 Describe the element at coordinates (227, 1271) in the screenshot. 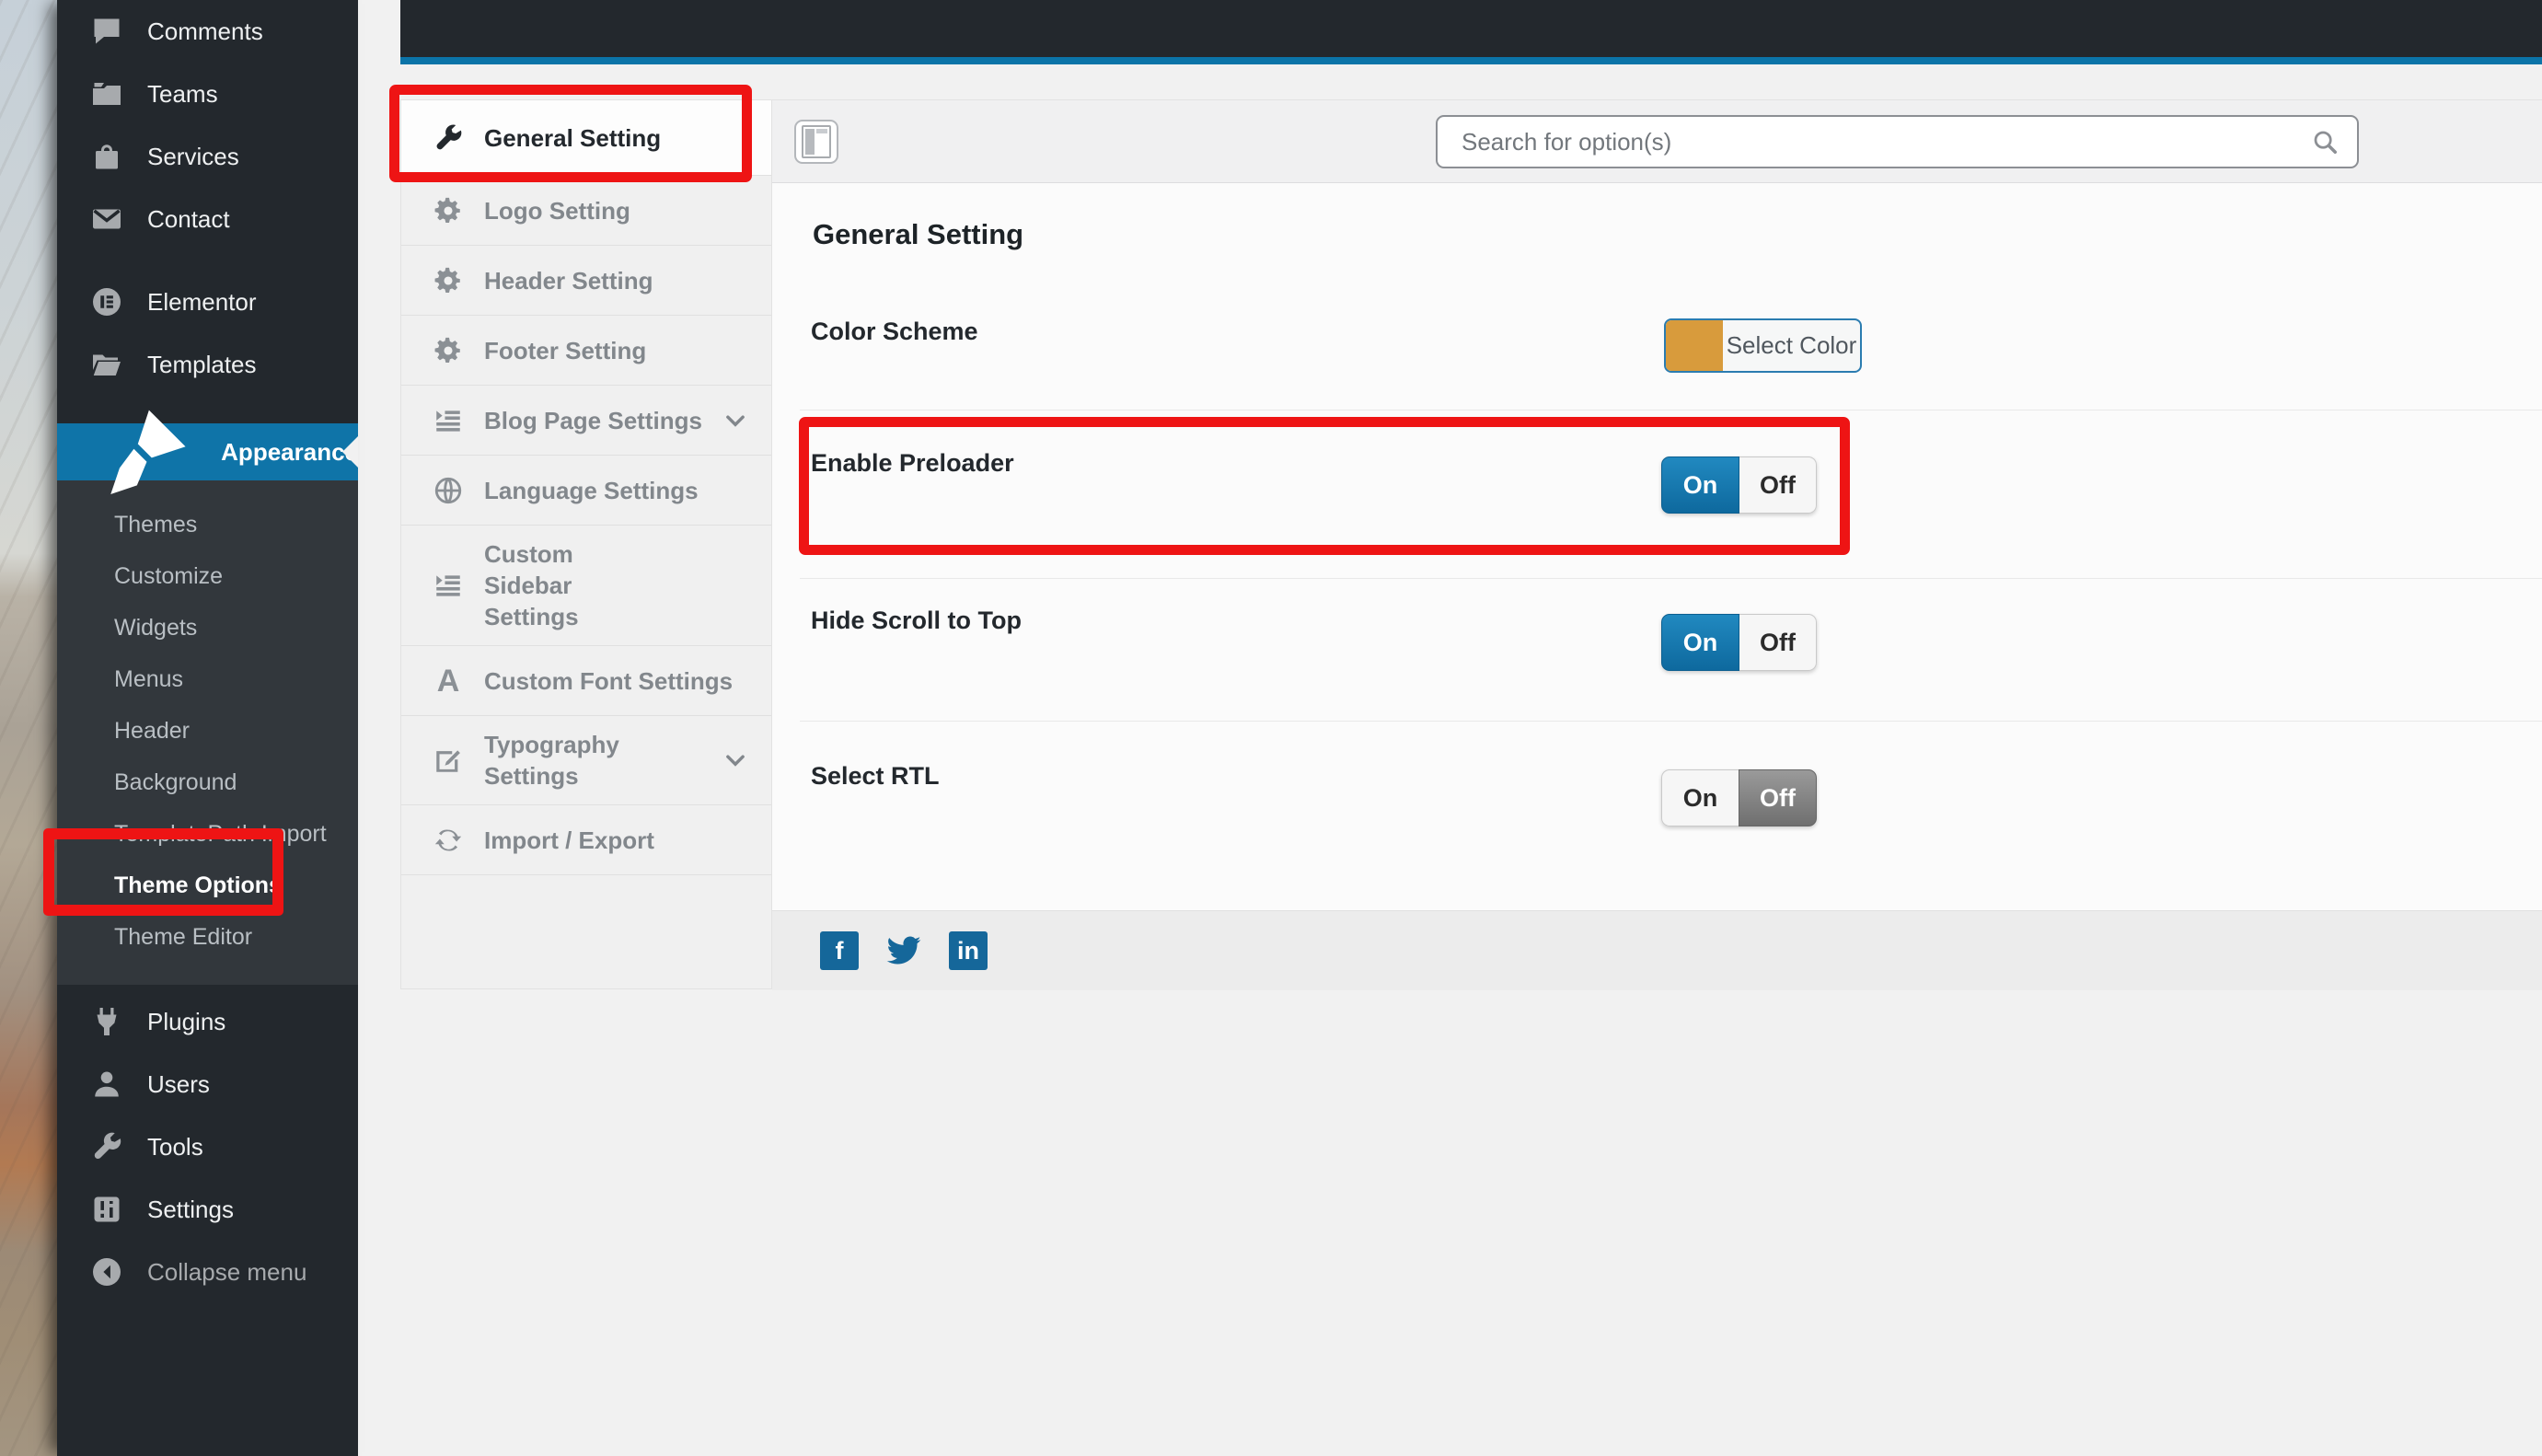

I see `sidebar-item-label: Collapse menu` at that location.